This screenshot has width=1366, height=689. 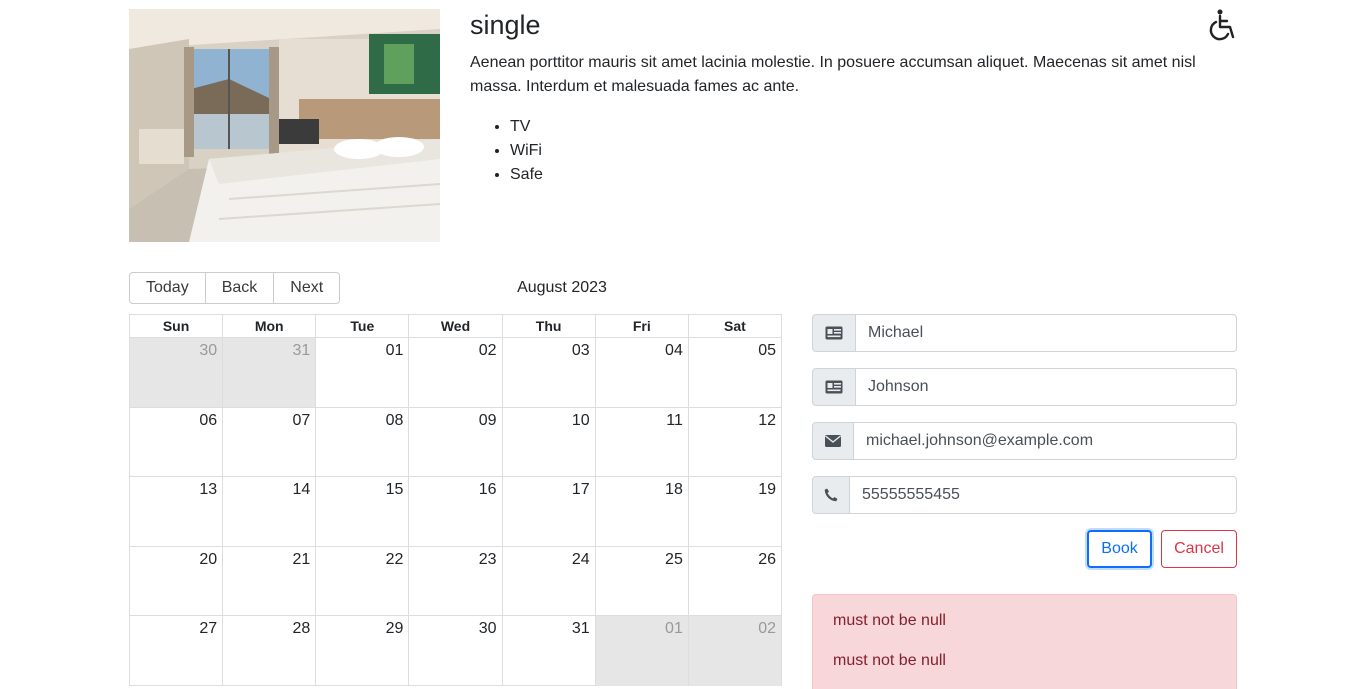 I want to click on calendar-day: 23, so click(x=456, y=581).